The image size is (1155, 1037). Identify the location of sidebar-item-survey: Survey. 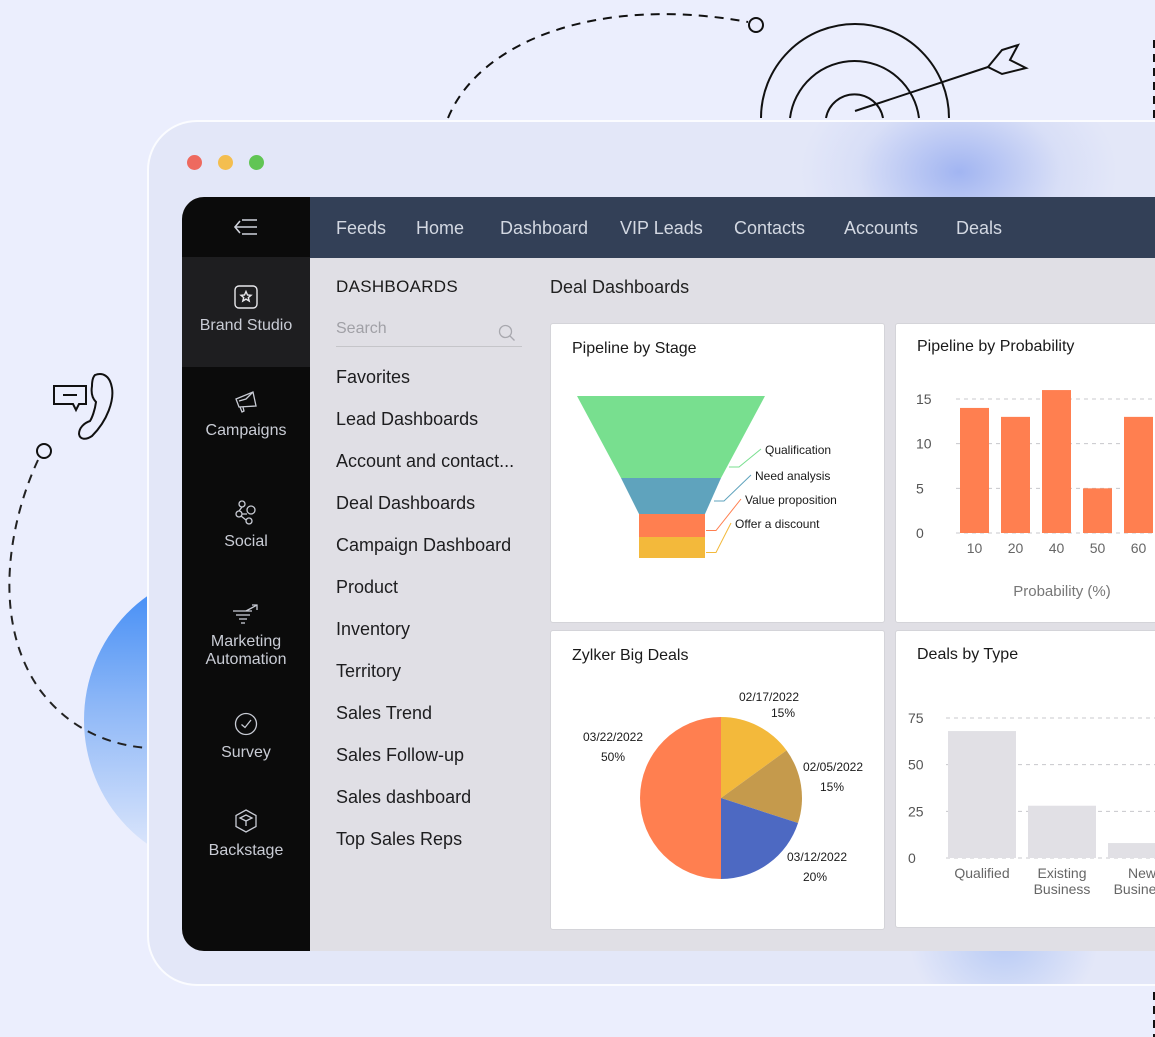
(246, 737).